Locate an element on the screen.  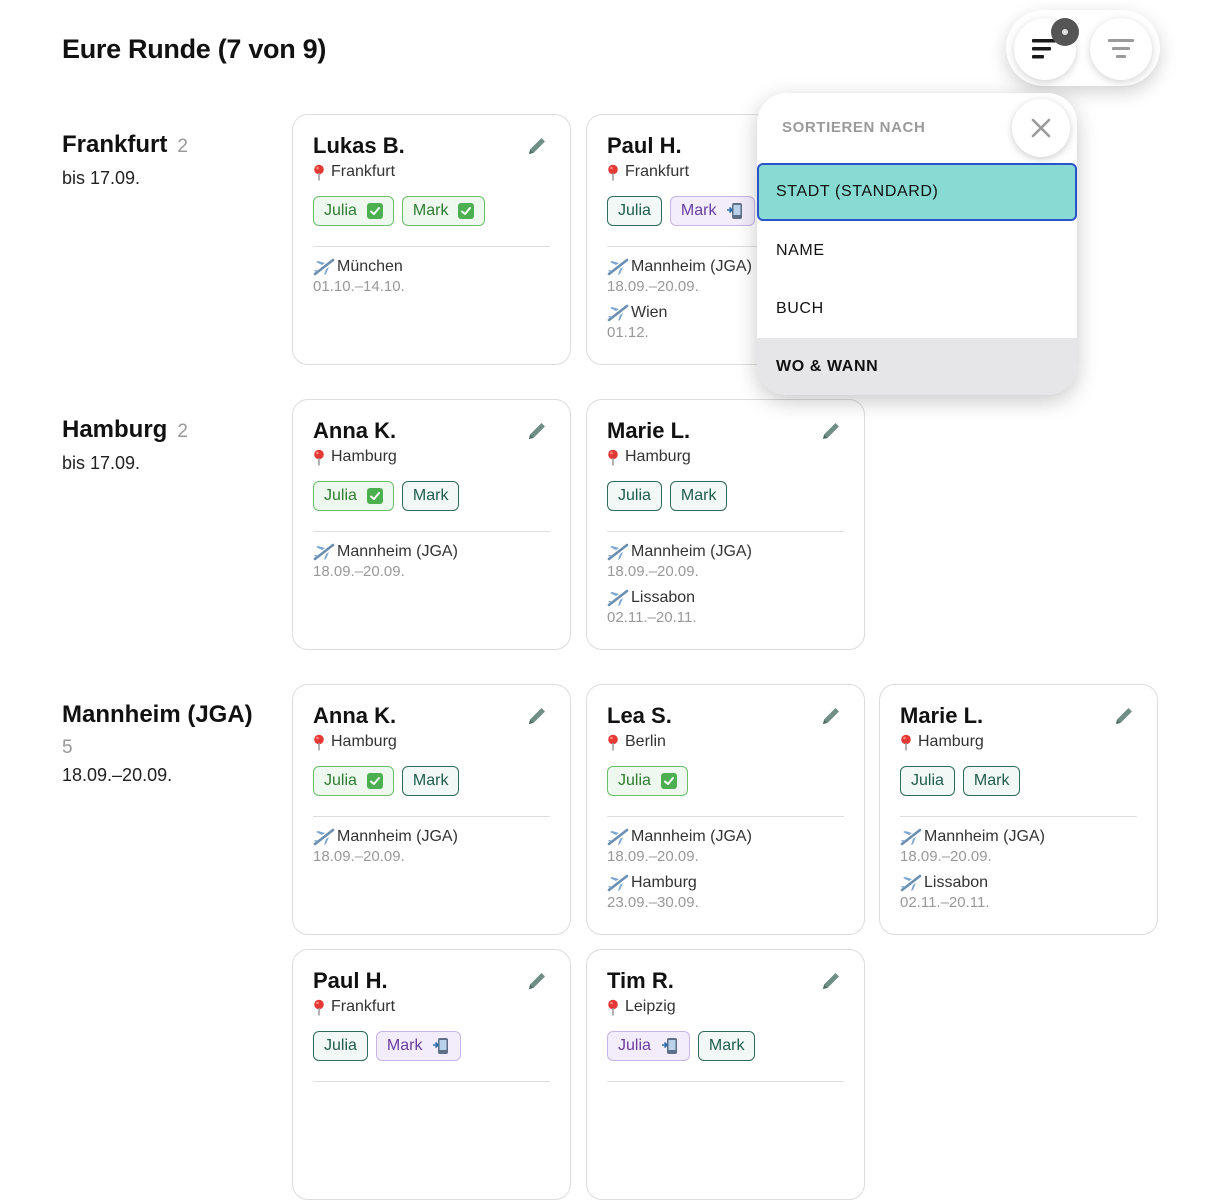
group-name: Hamburg 2 is located at coordinates (125, 429).